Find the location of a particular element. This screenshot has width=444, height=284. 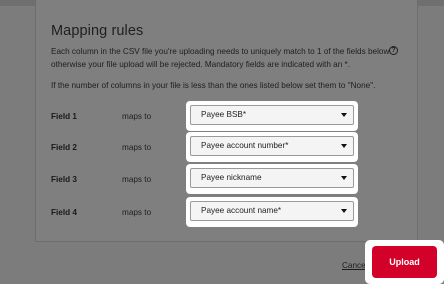

mapping-row: Field 4 maps to Payee account name* is located at coordinates (222, 212).